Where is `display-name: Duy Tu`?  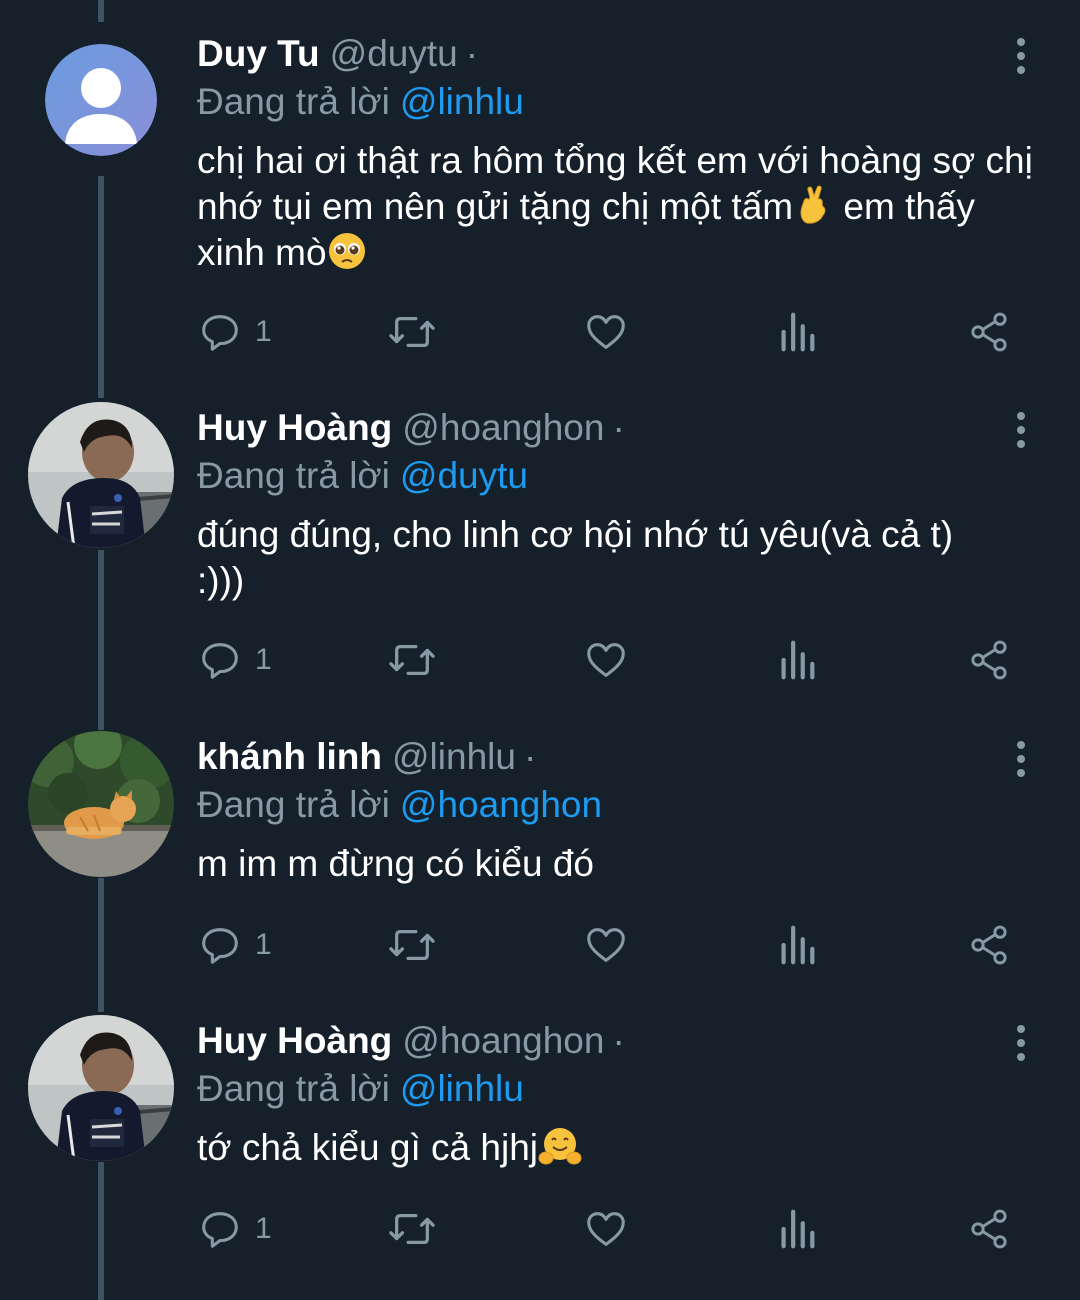 display-name: Duy Tu is located at coordinates (258, 53).